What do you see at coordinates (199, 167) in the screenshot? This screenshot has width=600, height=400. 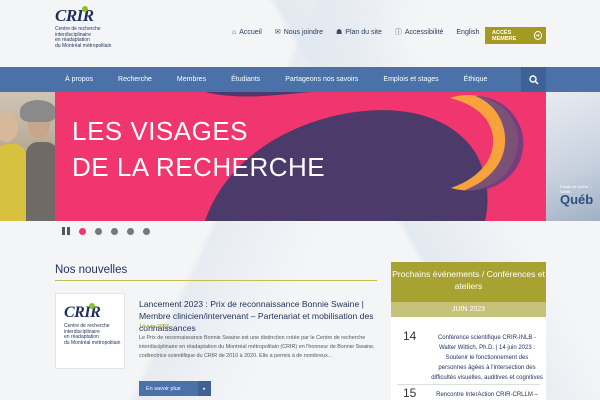 I see `banner-title-line-2: DE LA RECHERCHE` at bounding box center [199, 167].